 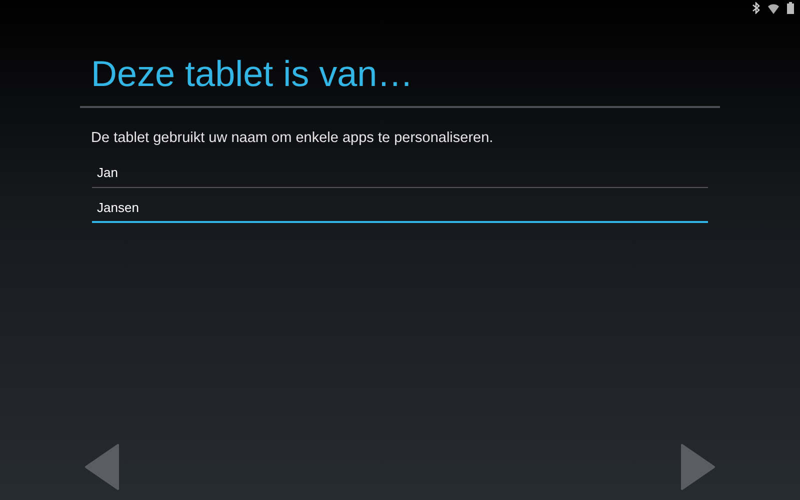 I want to click on name-field: Jansen, so click(x=400, y=209).